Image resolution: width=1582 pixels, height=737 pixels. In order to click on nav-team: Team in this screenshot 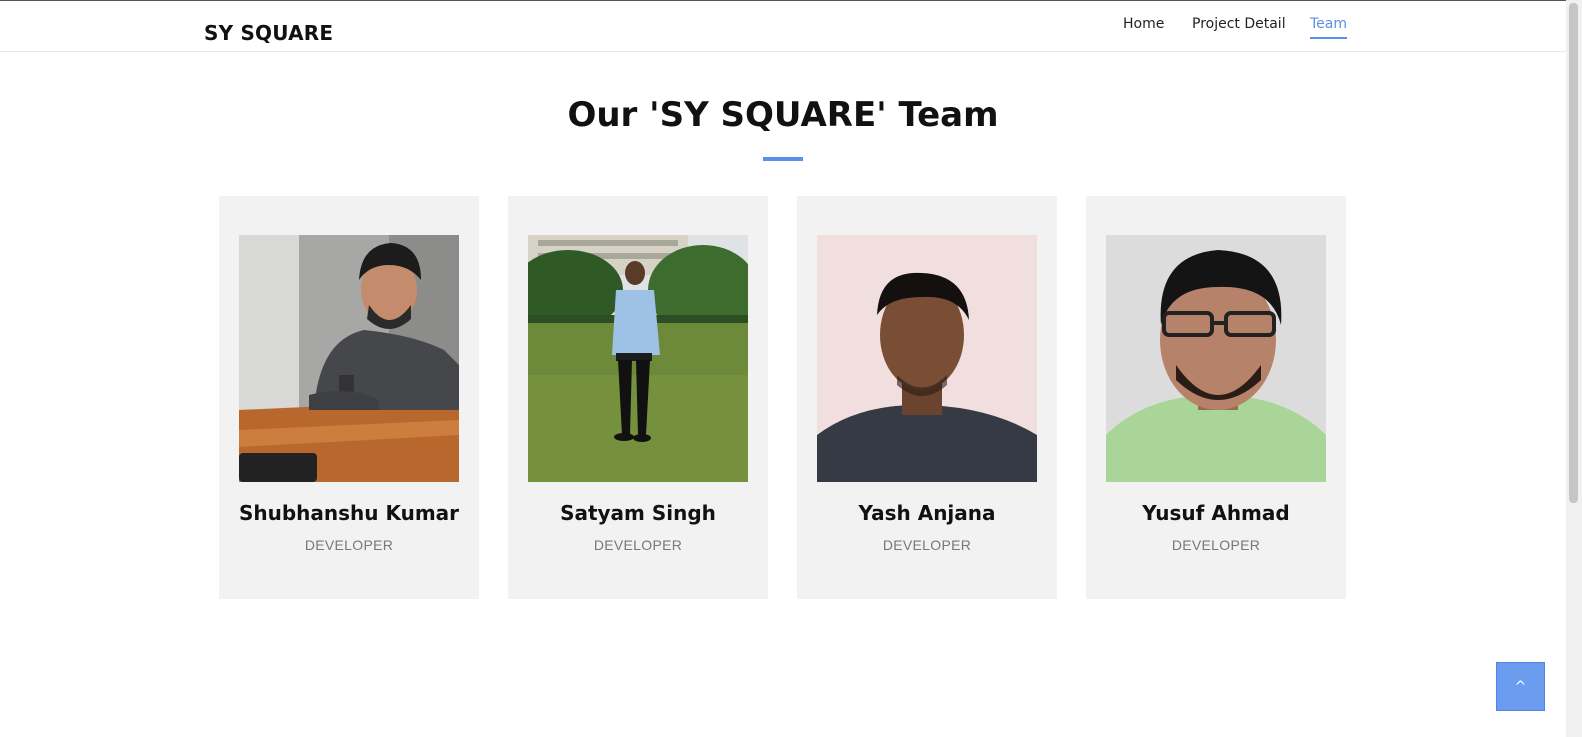, I will do `click(1329, 27)`.